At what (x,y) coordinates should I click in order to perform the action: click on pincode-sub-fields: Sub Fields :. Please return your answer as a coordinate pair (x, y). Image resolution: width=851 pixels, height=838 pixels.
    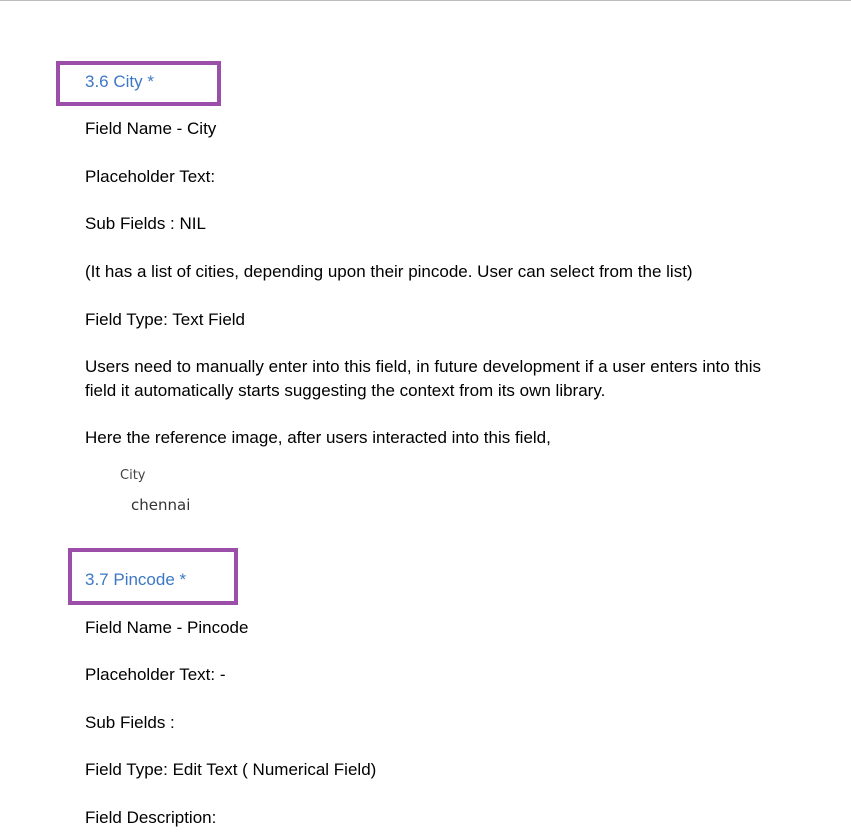
    Looking at the image, I should click on (130, 722).